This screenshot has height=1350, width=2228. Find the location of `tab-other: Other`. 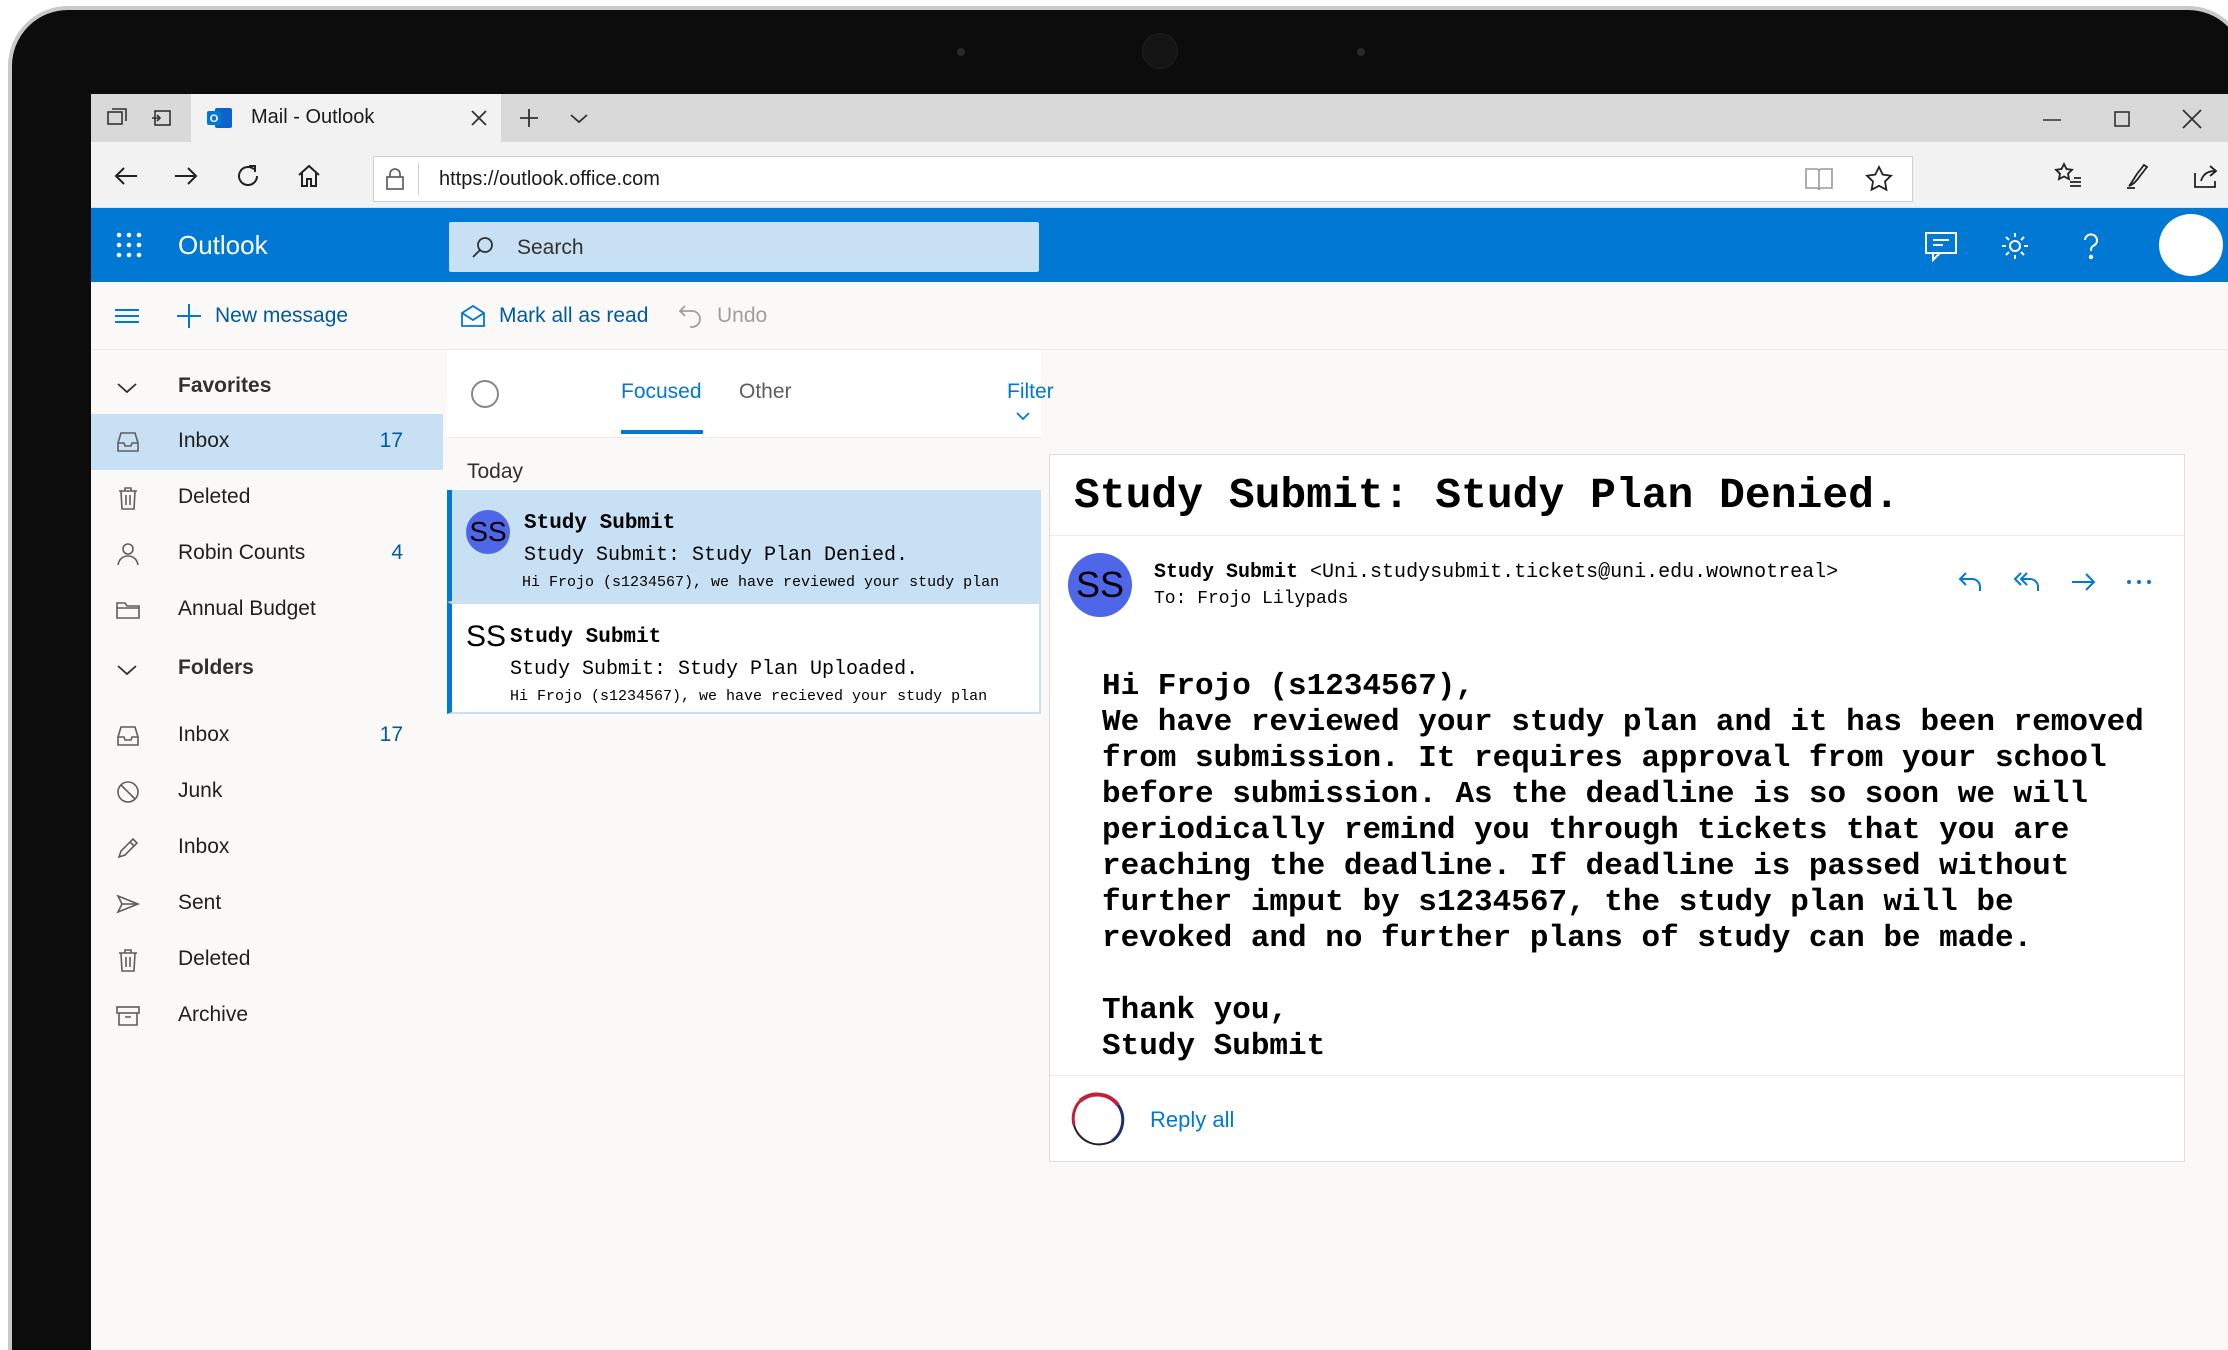

tab-other: Other is located at coordinates (765, 392).